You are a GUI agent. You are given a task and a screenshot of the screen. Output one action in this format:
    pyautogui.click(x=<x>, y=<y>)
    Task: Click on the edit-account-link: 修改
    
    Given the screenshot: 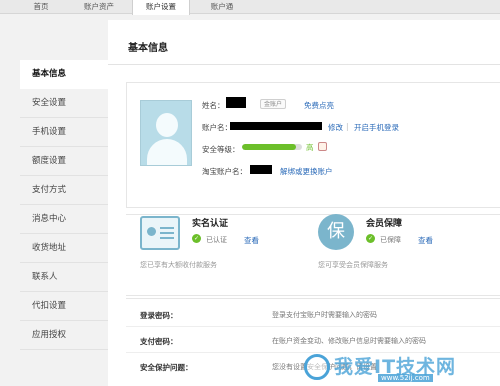 What is the action you would take?
    pyautogui.click(x=335, y=127)
    